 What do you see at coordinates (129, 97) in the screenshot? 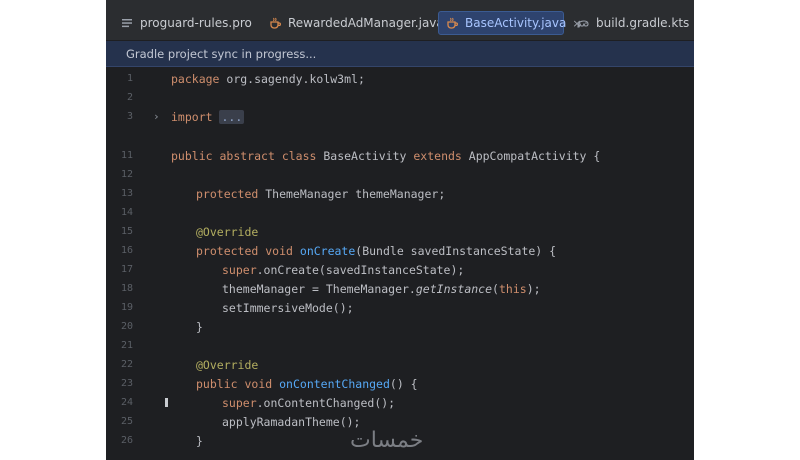
I see `line-number: 2` at bounding box center [129, 97].